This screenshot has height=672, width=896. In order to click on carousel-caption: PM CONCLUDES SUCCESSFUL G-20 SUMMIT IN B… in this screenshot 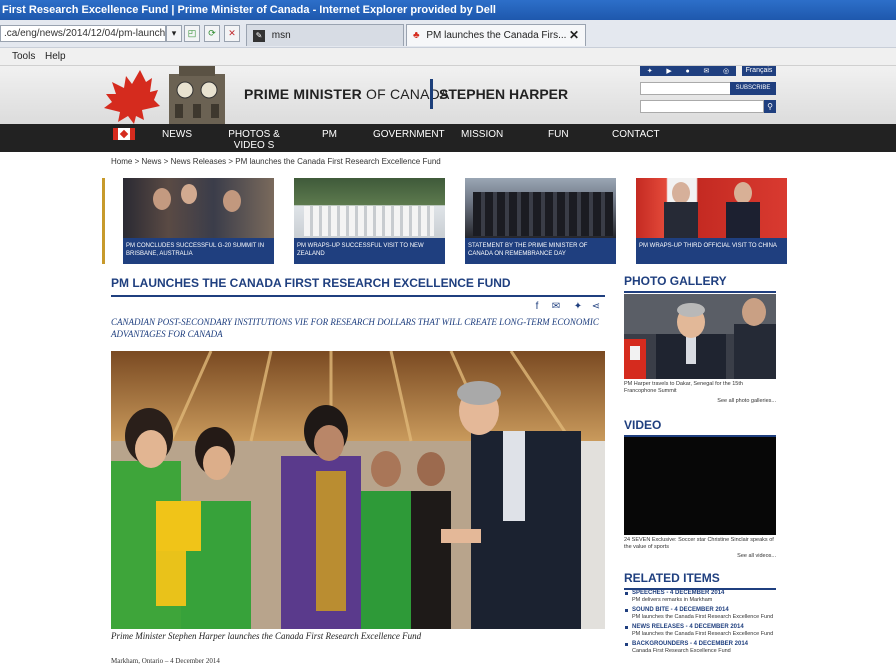, I will do `click(198, 251)`.